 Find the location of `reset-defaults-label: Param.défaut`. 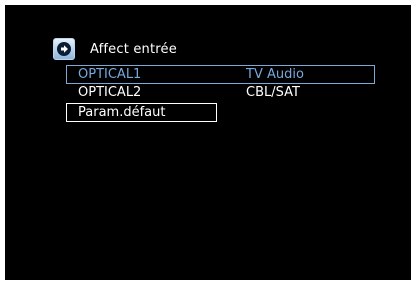

reset-defaults-label: Param.défaut is located at coordinates (122, 112).